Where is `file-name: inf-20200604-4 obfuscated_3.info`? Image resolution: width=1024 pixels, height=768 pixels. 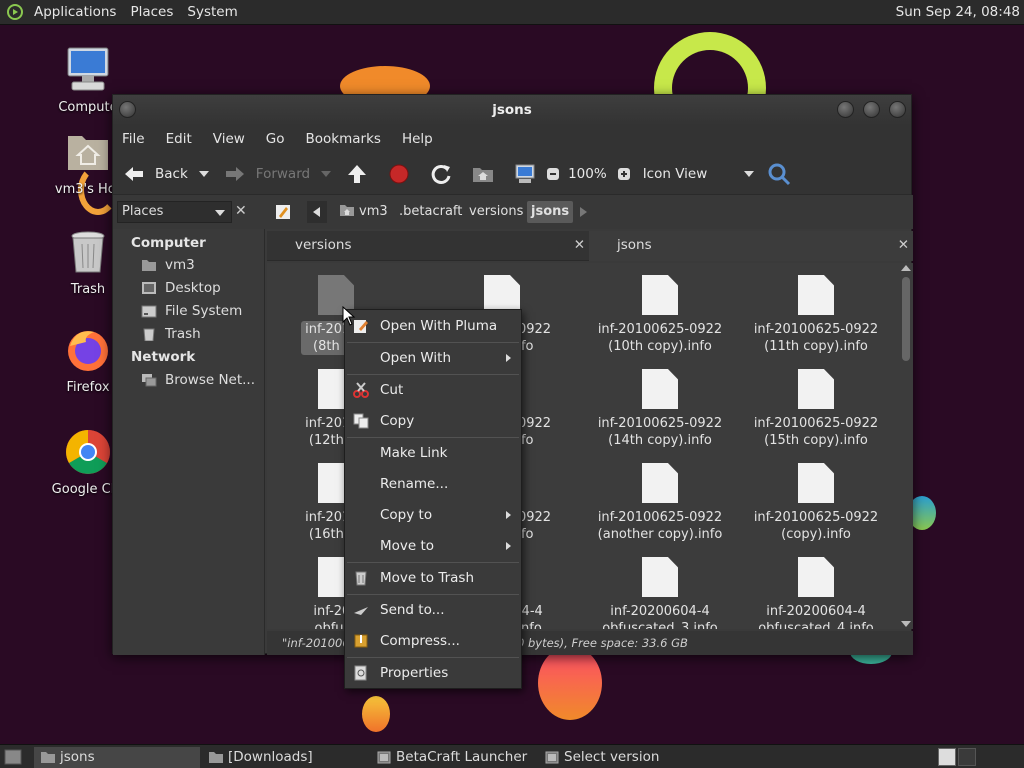 file-name: inf-20200604-4 obfuscated_3.info is located at coordinates (660, 616).